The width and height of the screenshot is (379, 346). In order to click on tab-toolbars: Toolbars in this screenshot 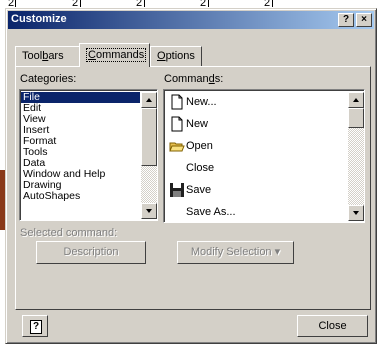, I will do `click(48, 56)`.